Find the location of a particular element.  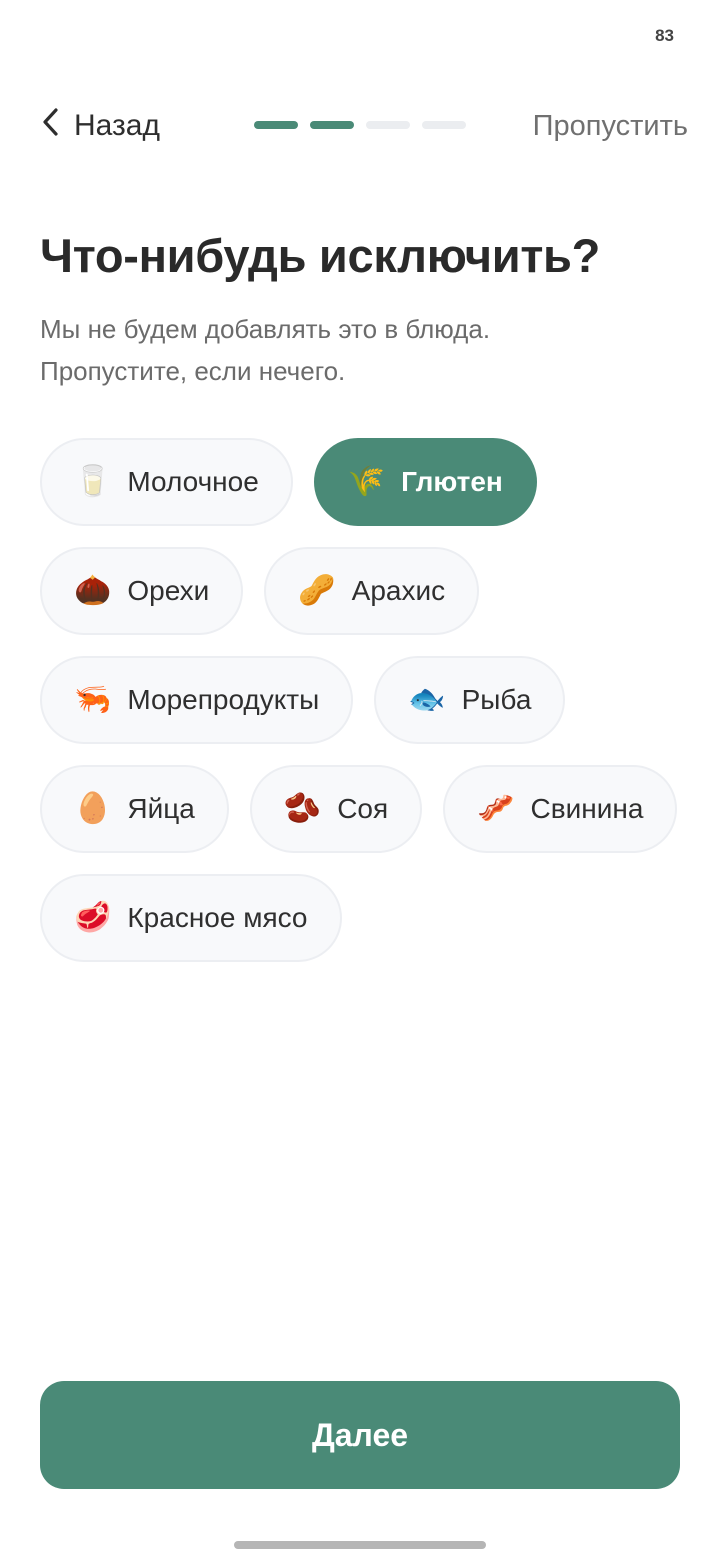

chip-red-meat: 🥩 Красное мясо is located at coordinates (191, 918).